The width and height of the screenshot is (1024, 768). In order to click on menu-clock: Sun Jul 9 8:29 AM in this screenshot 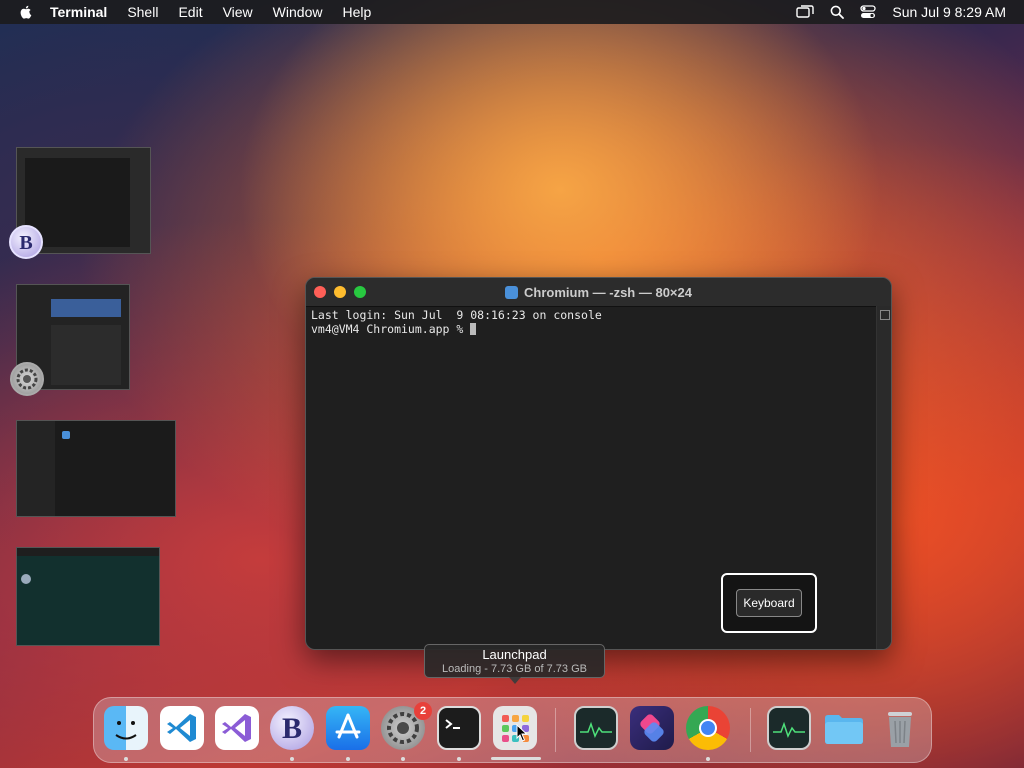, I will do `click(949, 12)`.